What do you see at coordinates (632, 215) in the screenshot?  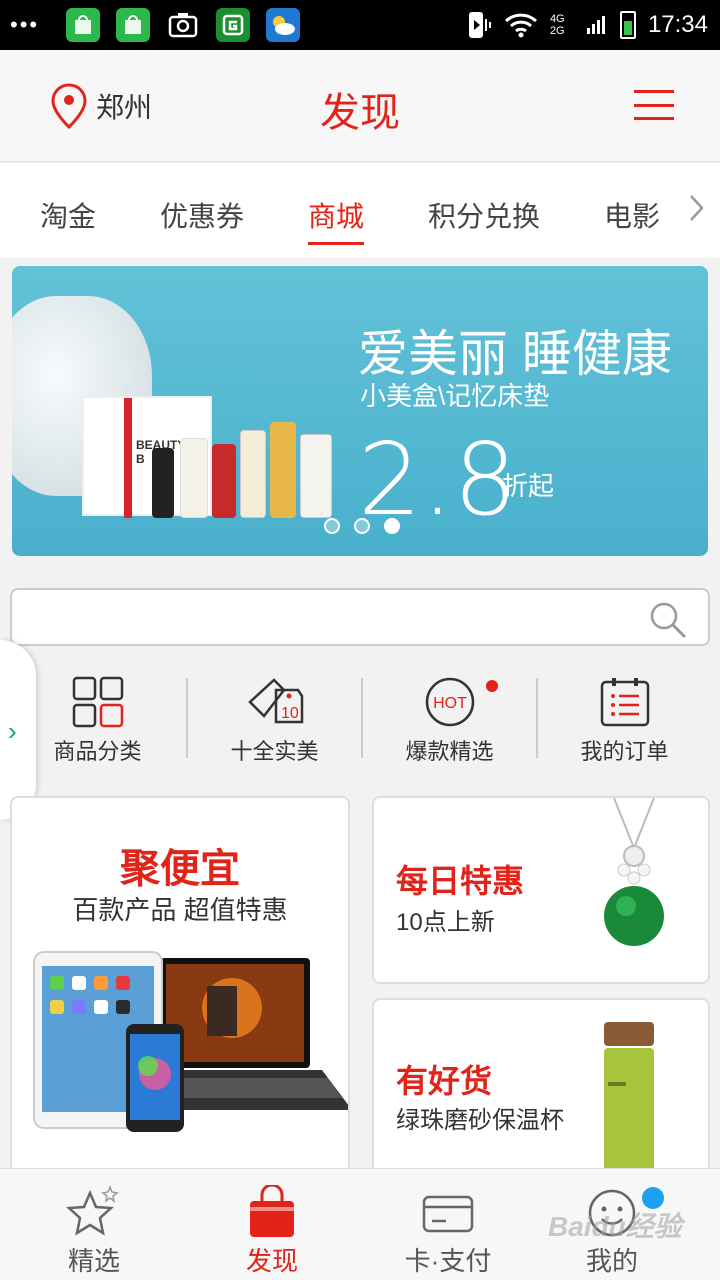 I see `tab-movies: 电影` at bounding box center [632, 215].